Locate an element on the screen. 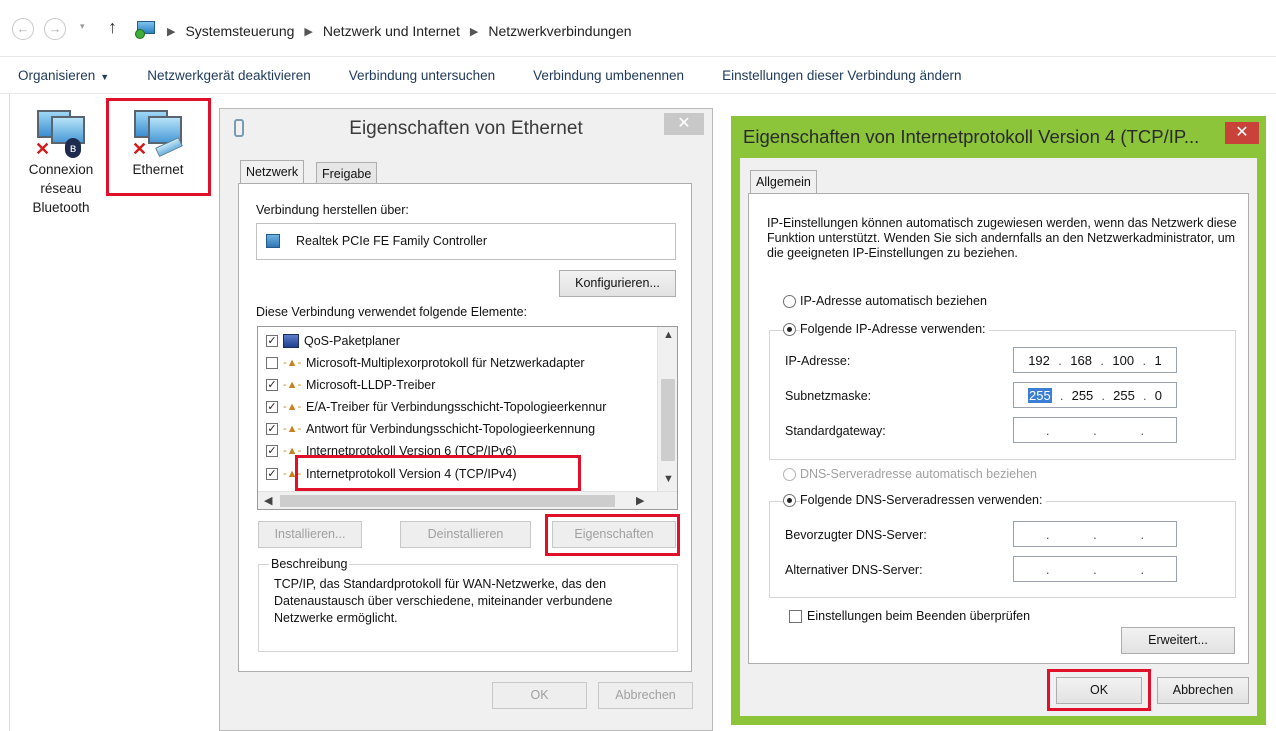  forward-arrow-icon: → is located at coordinates (55, 29).